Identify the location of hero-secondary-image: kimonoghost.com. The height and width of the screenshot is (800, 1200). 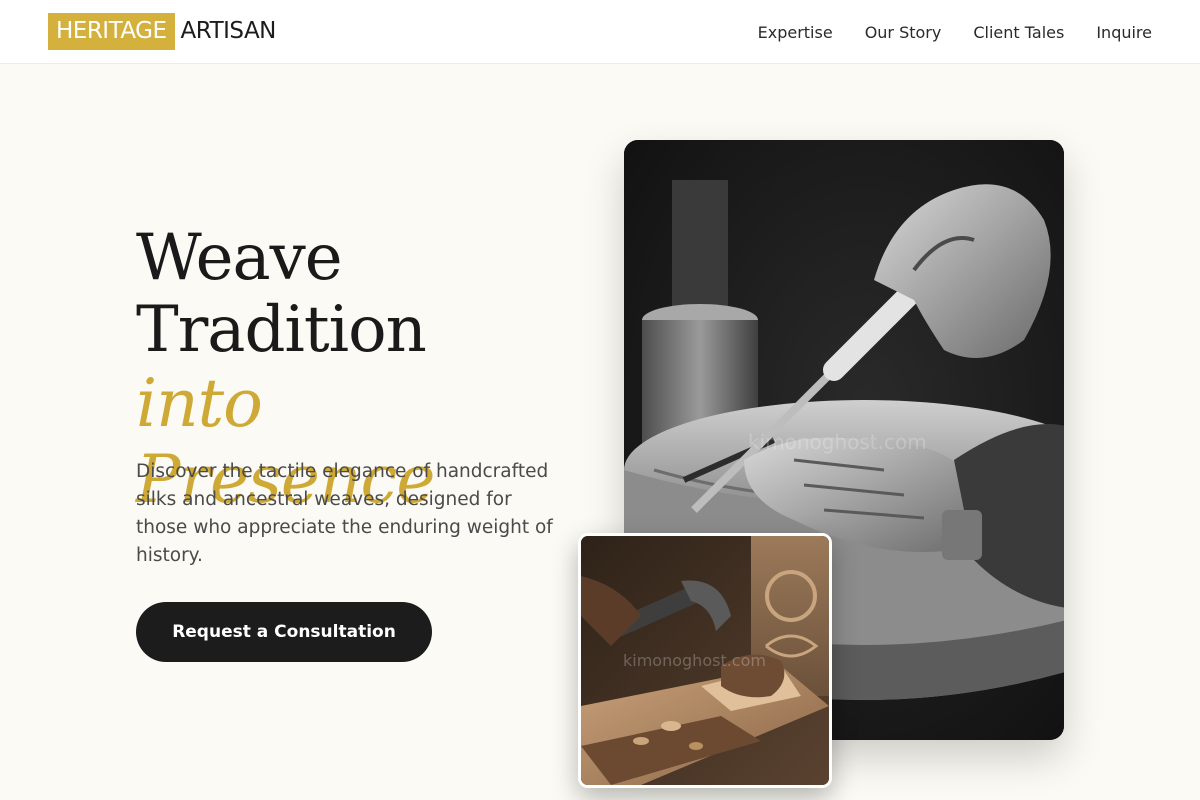
(705, 660).